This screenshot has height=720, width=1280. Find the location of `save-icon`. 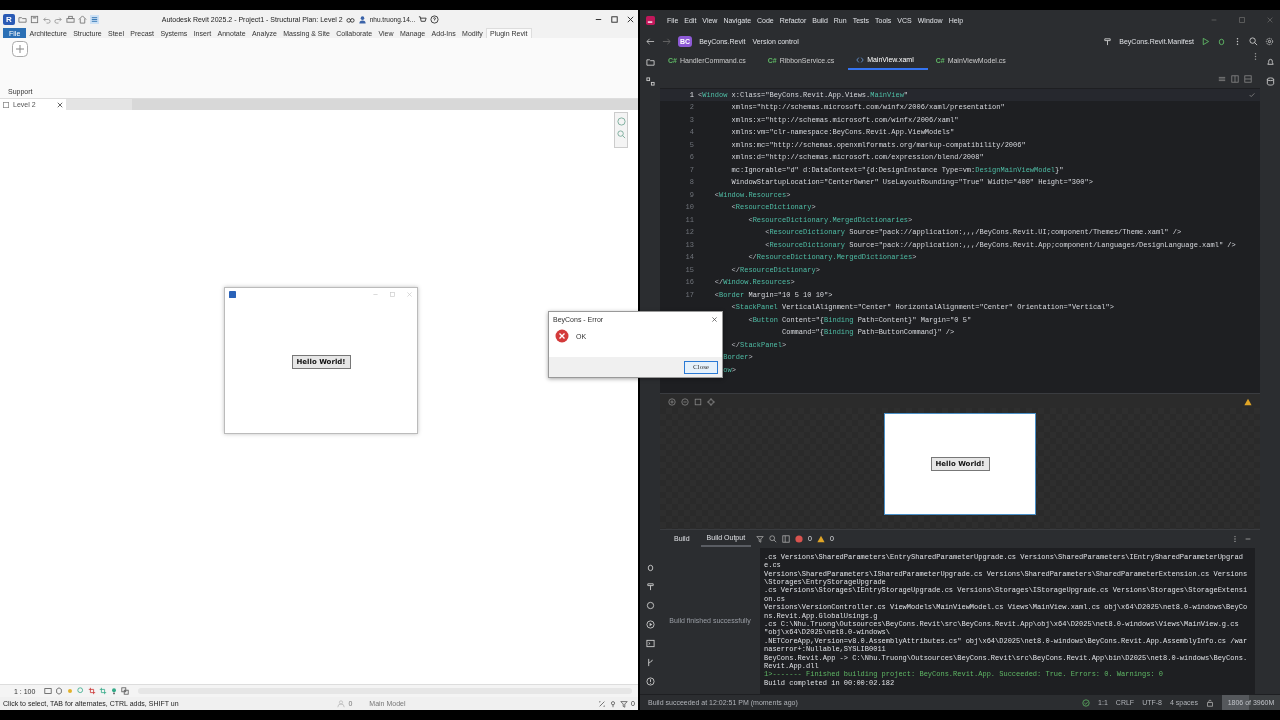

save-icon is located at coordinates (34, 19).